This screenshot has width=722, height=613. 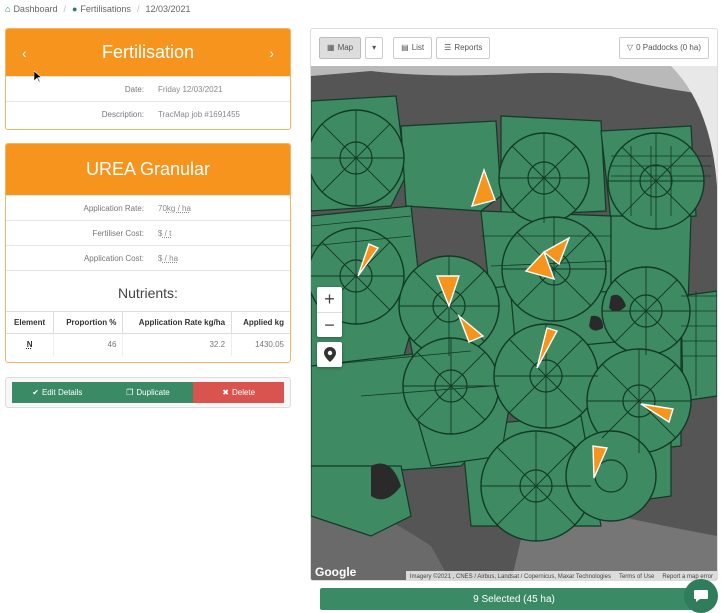 I want to click on duplicate-button: ❐ Duplicate, so click(x=148, y=392).